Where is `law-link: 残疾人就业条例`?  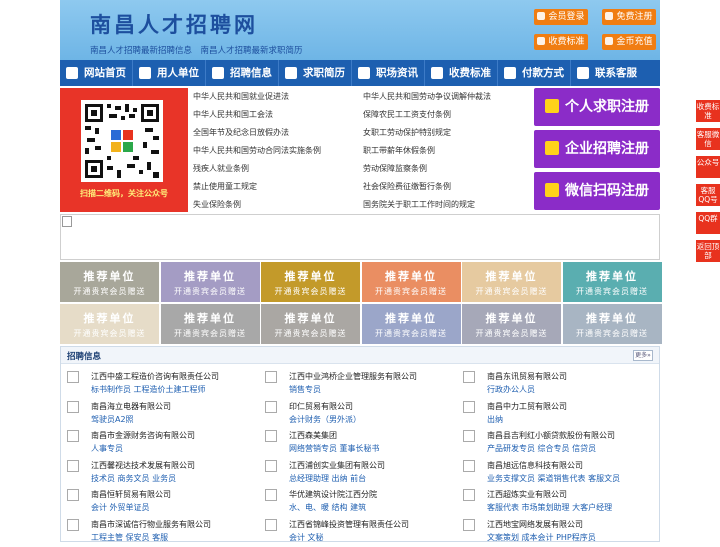 law-link: 残疾人就业条例 is located at coordinates (221, 168).